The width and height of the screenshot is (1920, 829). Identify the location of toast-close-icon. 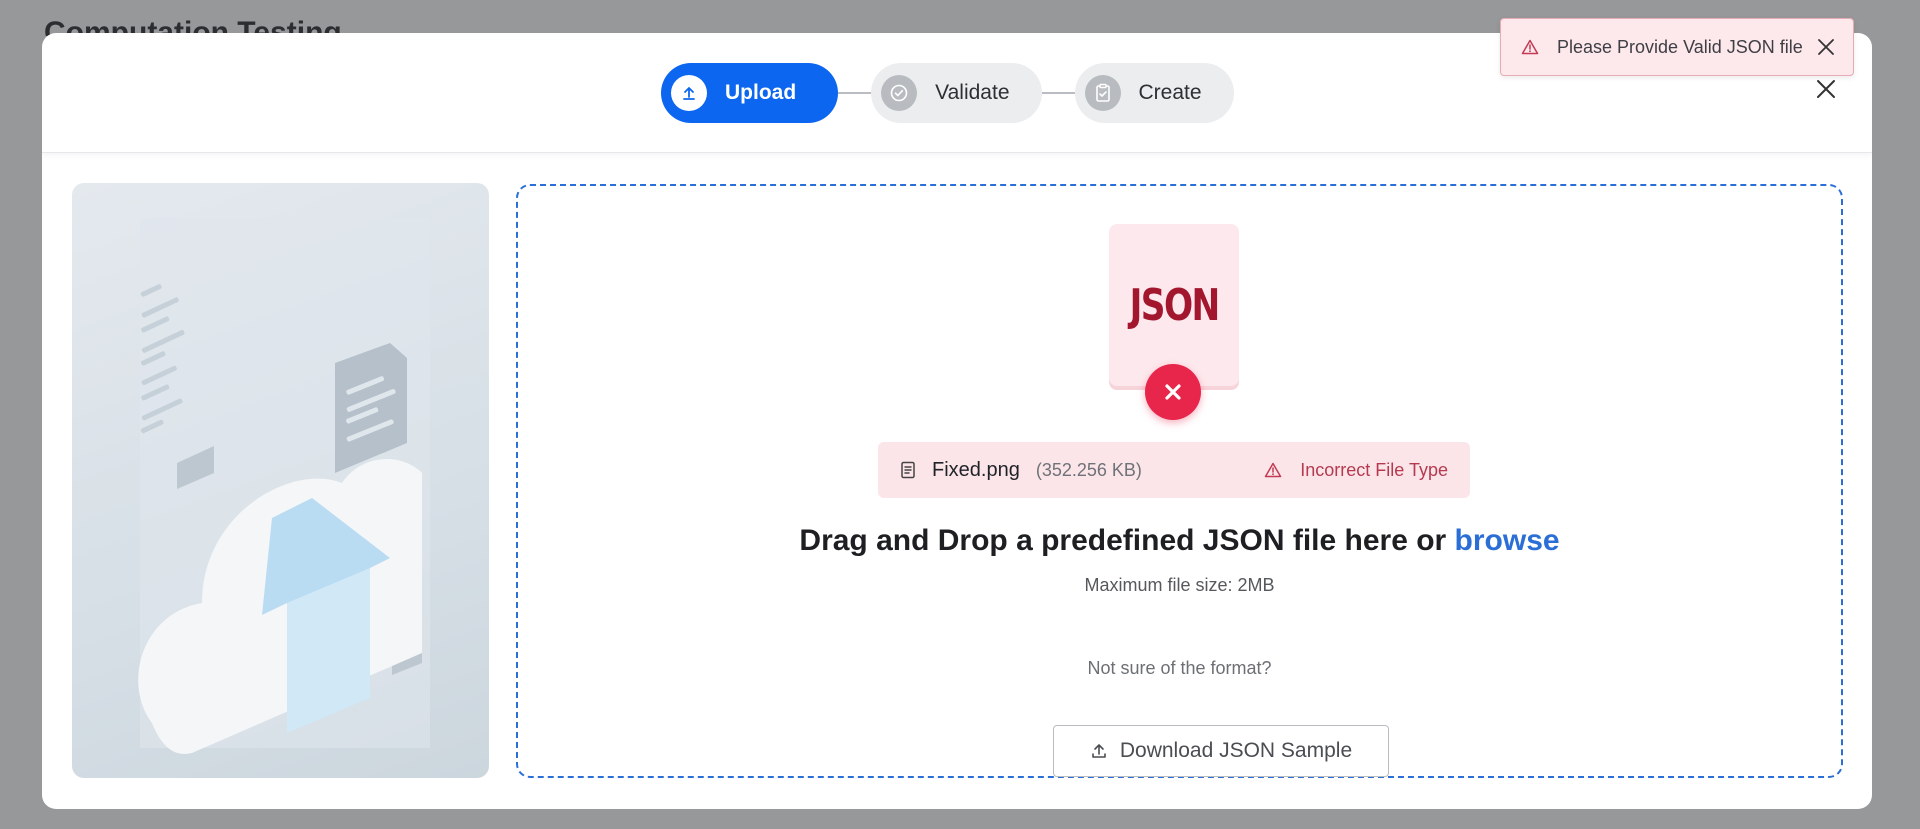
(1826, 47).